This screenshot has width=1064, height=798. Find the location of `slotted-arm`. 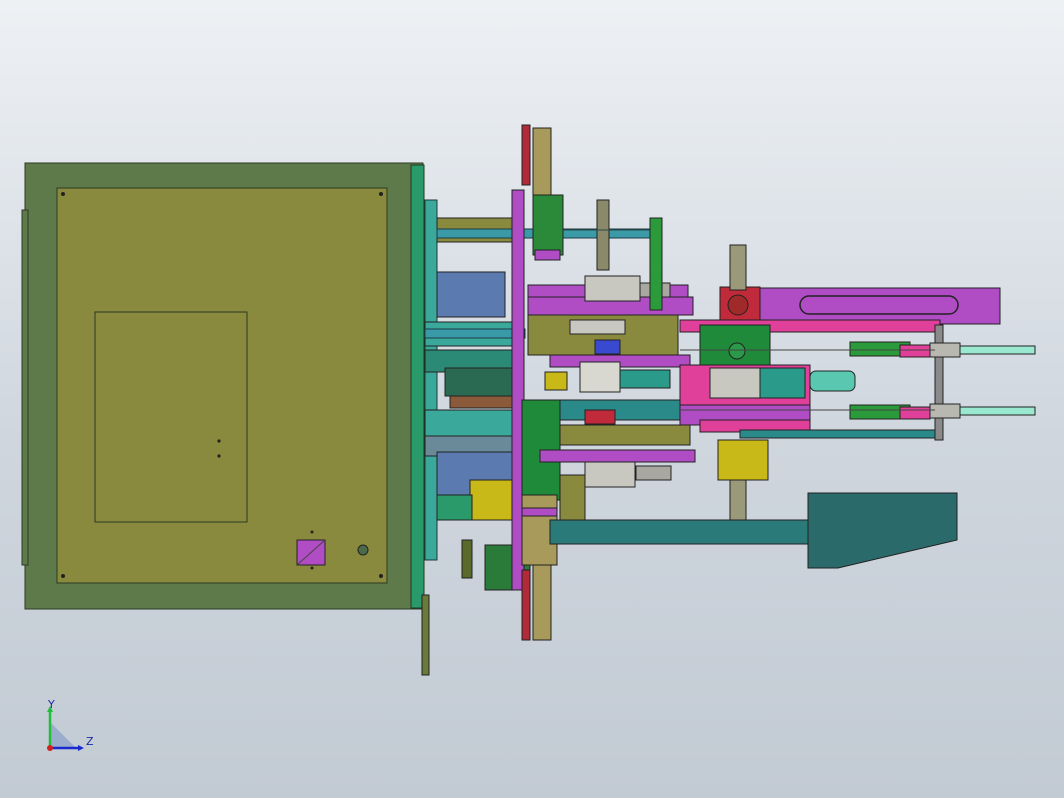

slotted-arm is located at coordinates (880, 306).